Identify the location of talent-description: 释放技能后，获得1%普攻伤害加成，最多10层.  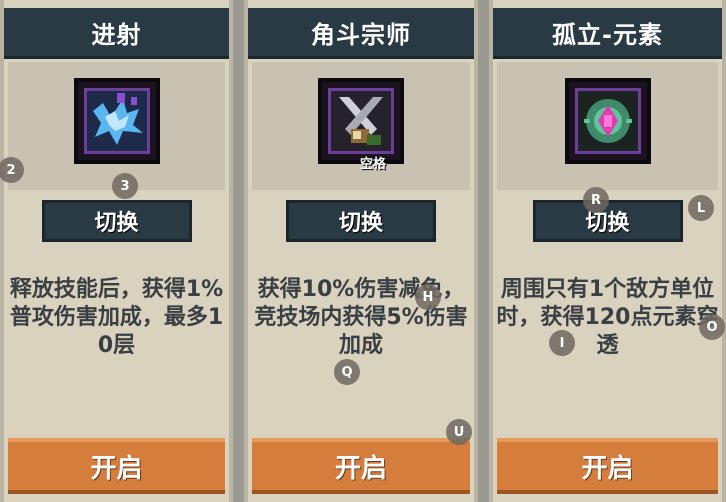
(116, 317).